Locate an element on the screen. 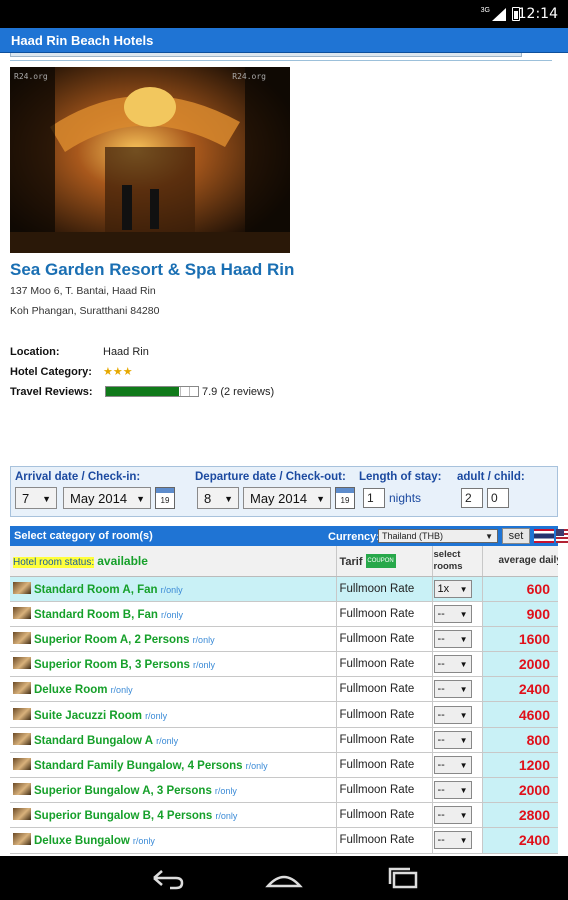 The width and height of the screenshot is (568, 900). hotel-photo-image is located at coordinates (150, 160).